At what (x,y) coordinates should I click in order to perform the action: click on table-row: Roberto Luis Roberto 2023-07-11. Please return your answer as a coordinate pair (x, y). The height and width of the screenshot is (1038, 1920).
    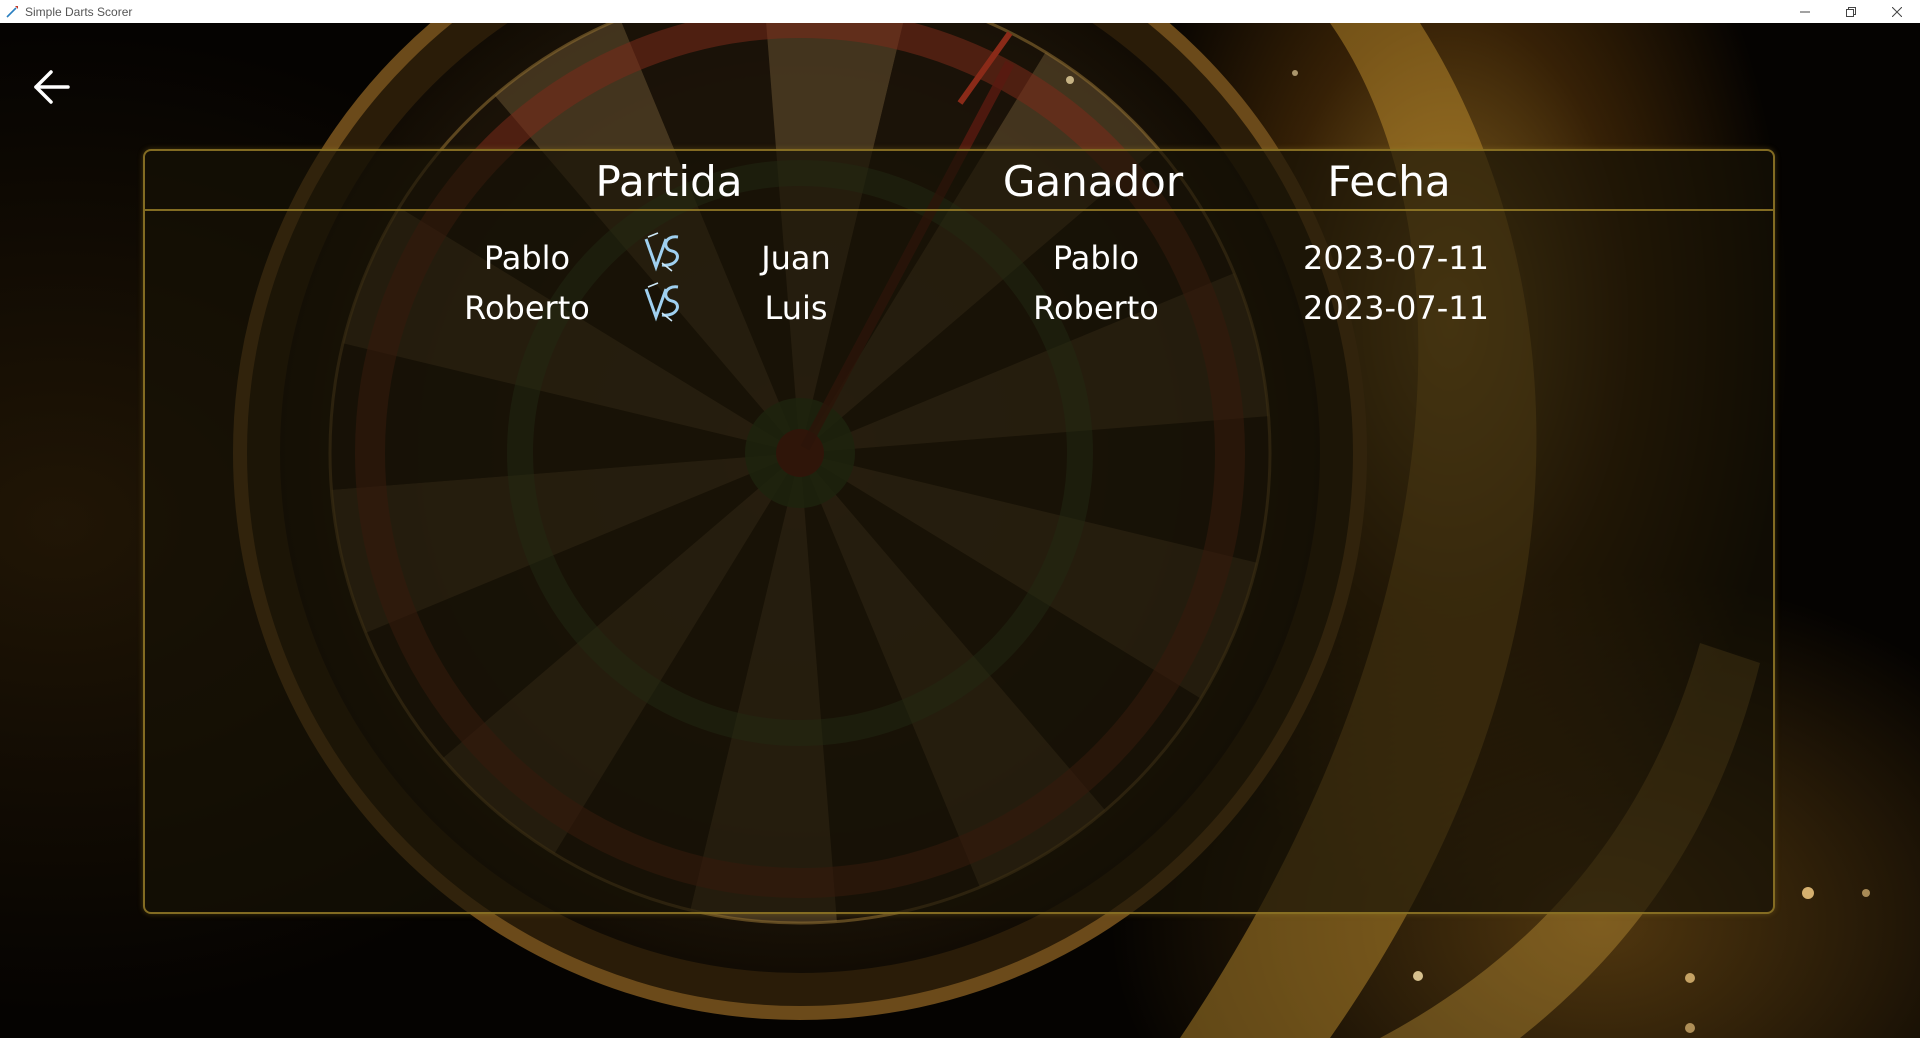
    Looking at the image, I should click on (959, 309).